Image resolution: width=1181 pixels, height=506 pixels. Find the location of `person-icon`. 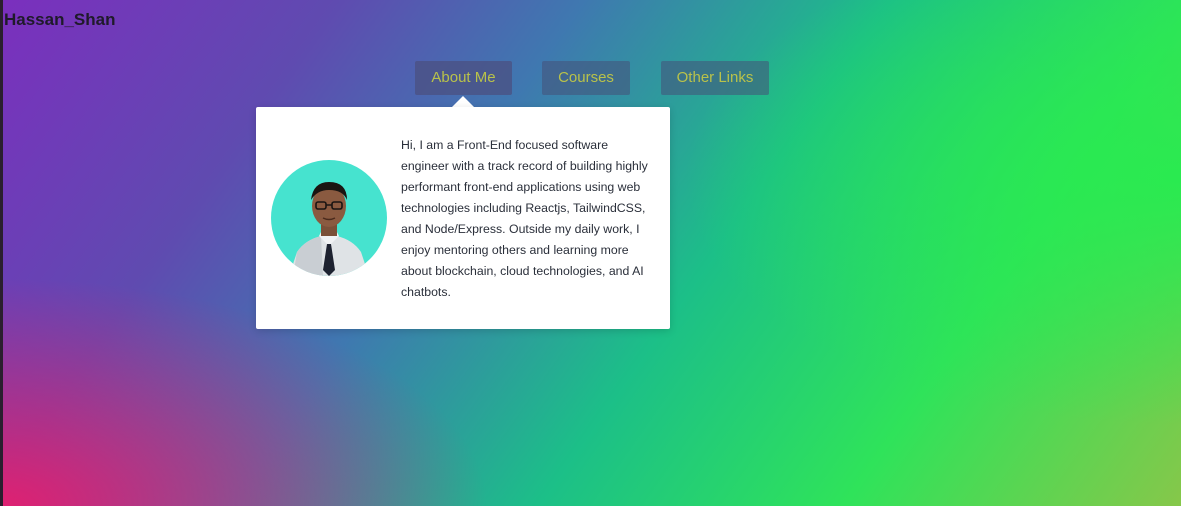

person-icon is located at coordinates (329, 229).